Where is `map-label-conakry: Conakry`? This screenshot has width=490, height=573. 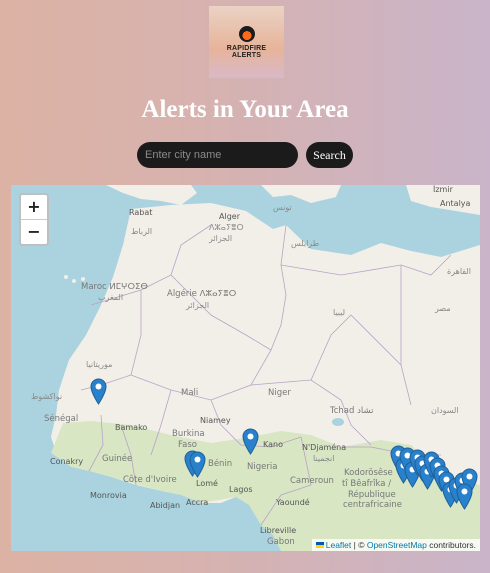 map-label-conakry: Conakry is located at coordinates (67, 461).